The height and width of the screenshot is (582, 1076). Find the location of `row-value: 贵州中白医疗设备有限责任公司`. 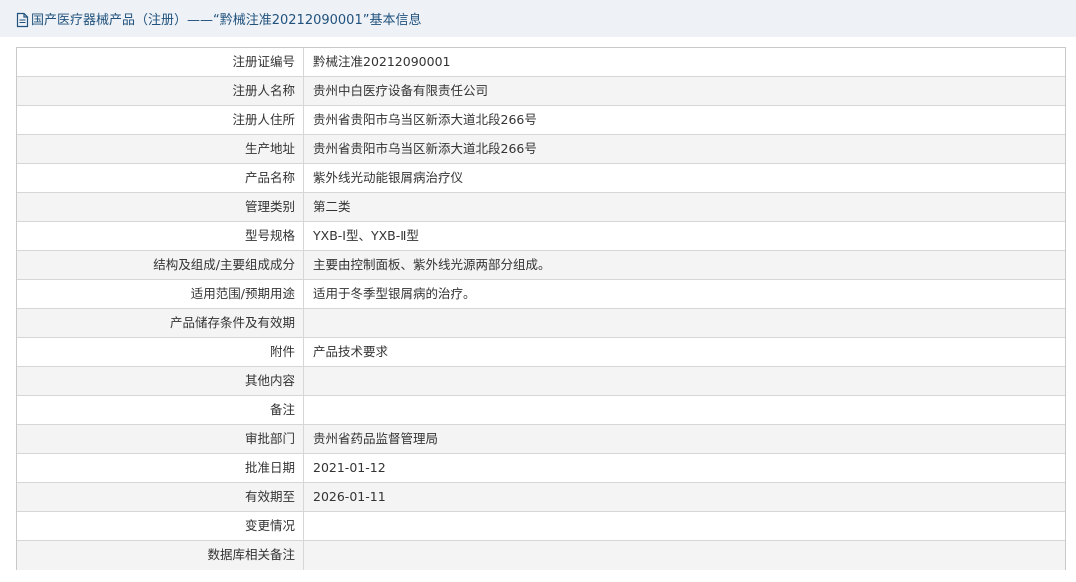

row-value: 贵州中白医疗设备有限责任公司 is located at coordinates (401, 90).